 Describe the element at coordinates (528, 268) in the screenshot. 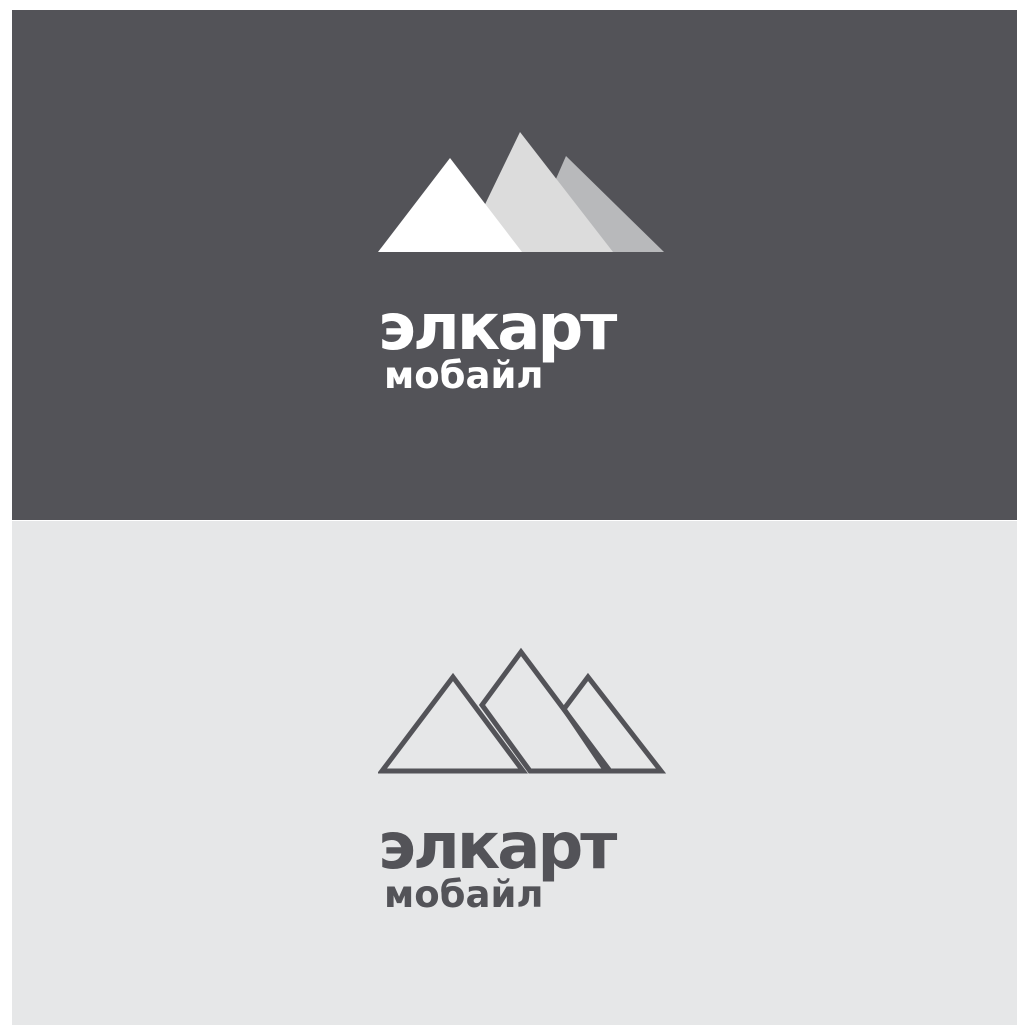

I see `logo-filled: элкарт мобайл` at that location.